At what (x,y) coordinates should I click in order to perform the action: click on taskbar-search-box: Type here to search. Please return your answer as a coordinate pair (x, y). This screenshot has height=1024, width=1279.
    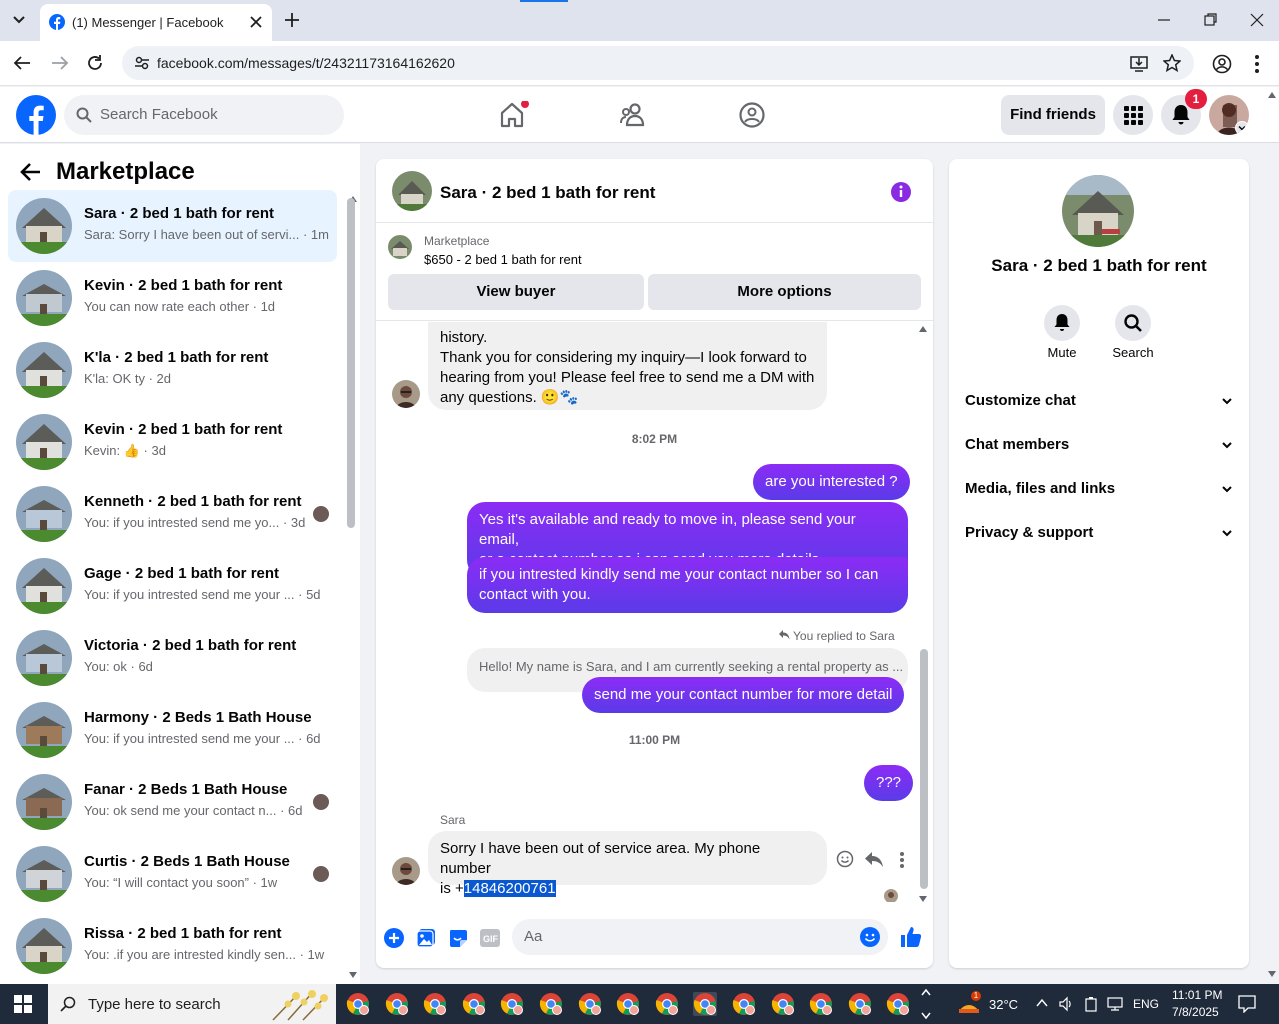
    Looking at the image, I should click on (192, 1004).